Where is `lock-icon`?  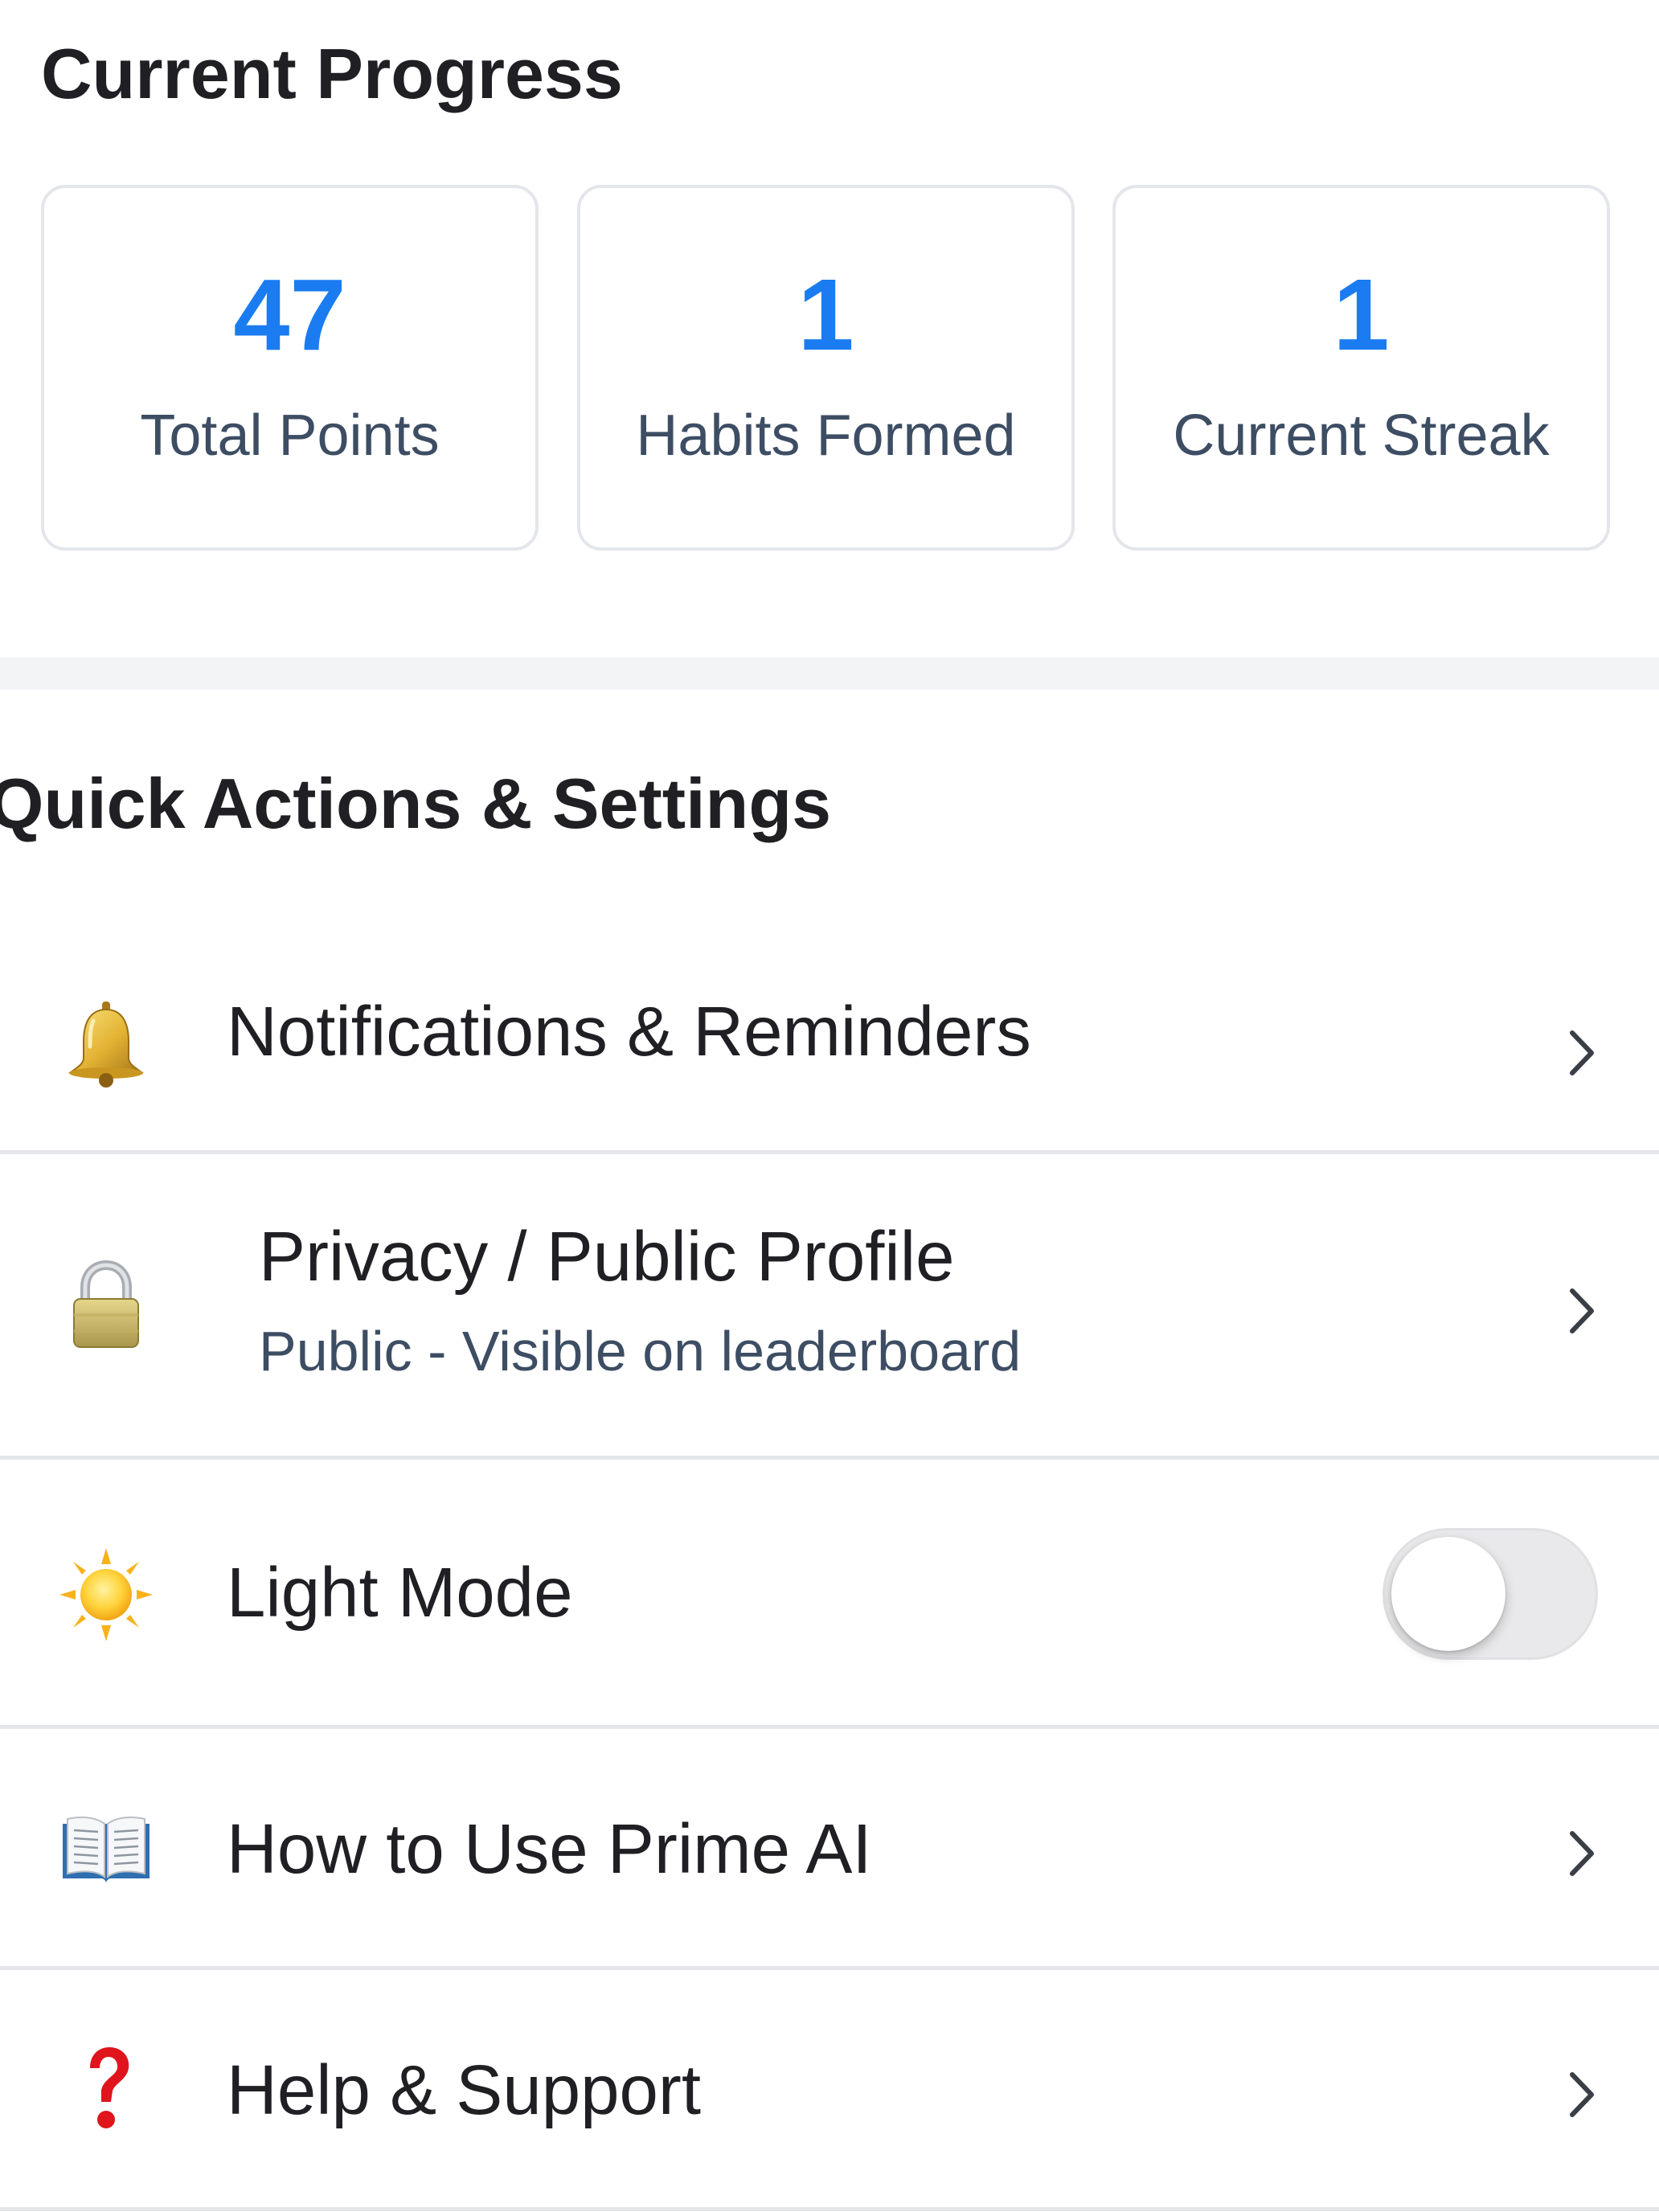 lock-icon is located at coordinates (106, 1305).